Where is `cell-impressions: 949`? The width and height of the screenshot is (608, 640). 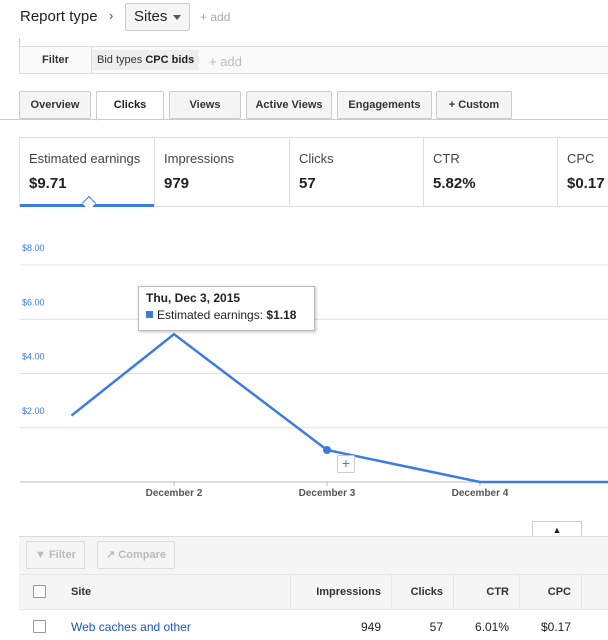
cell-impressions: 949 is located at coordinates (370, 627).